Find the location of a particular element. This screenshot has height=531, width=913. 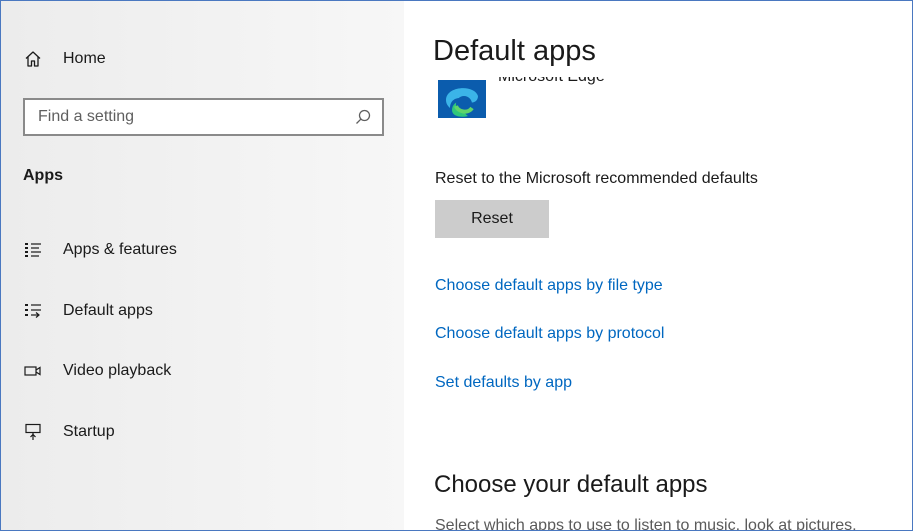

link-default-apps-by-file-type: Choose default apps by file type is located at coordinates (549, 286).